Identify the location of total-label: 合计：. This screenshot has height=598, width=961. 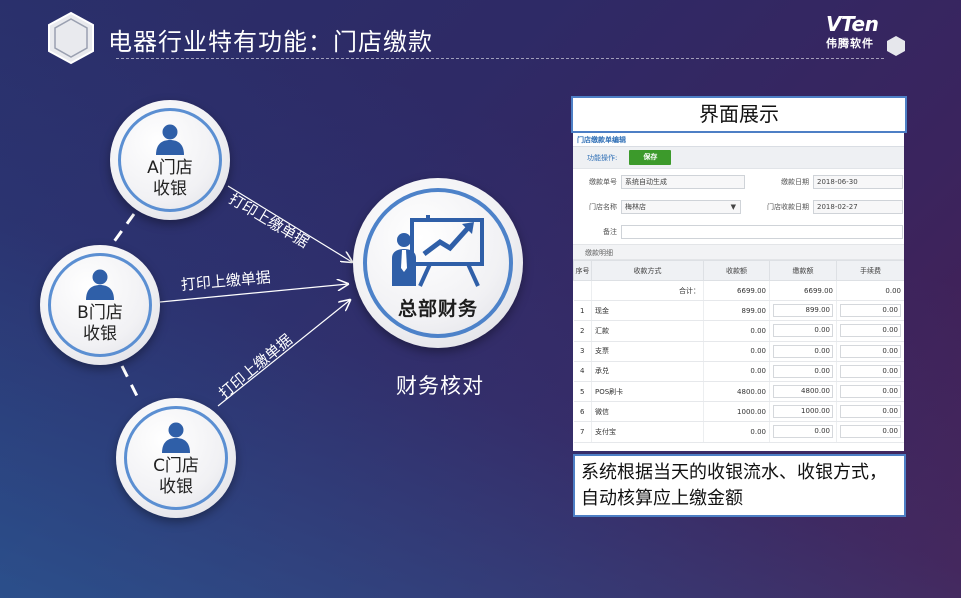
(647, 291).